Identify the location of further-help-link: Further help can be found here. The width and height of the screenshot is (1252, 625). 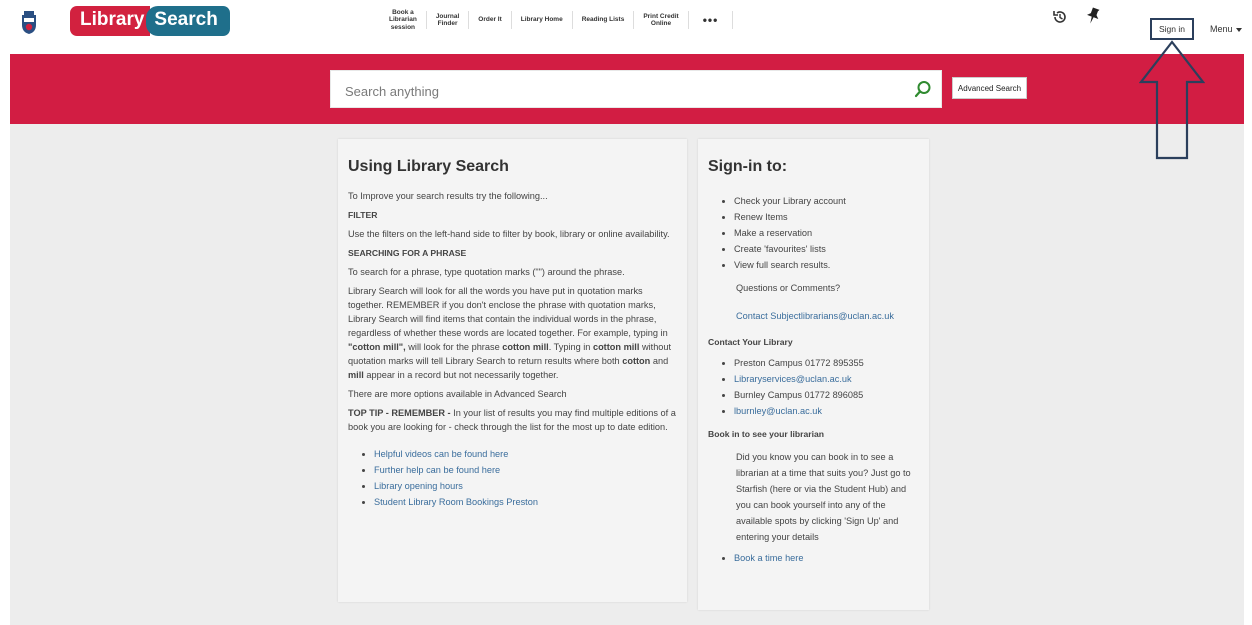
(437, 470).